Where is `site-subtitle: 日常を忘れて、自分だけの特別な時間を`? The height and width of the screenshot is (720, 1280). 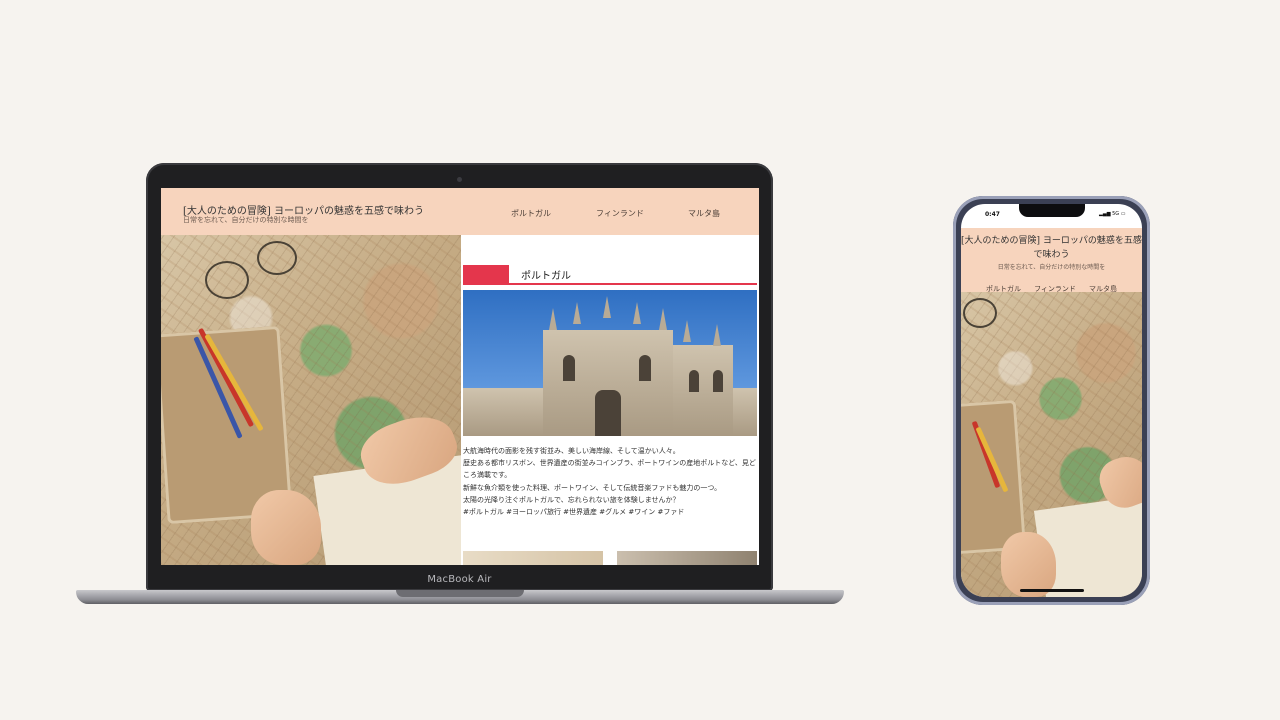 site-subtitle: 日常を忘れて、自分だけの特別な時間を is located at coordinates (246, 220).